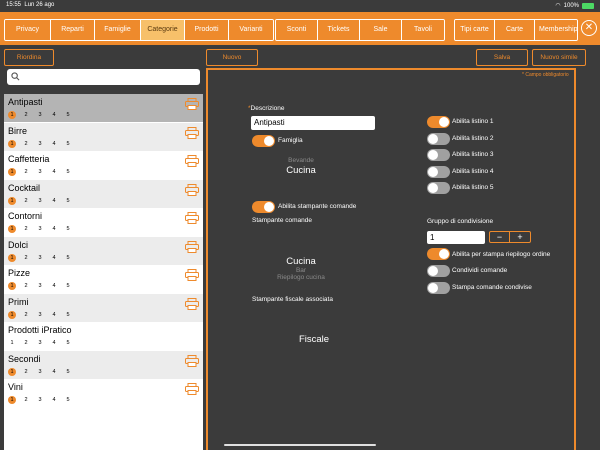 This screenshot has height=450, width=600. What do you see at coordinates (29, 159) in the screenshot?
I see `category-name: Caffetteria` at bounding box center [29, 159].